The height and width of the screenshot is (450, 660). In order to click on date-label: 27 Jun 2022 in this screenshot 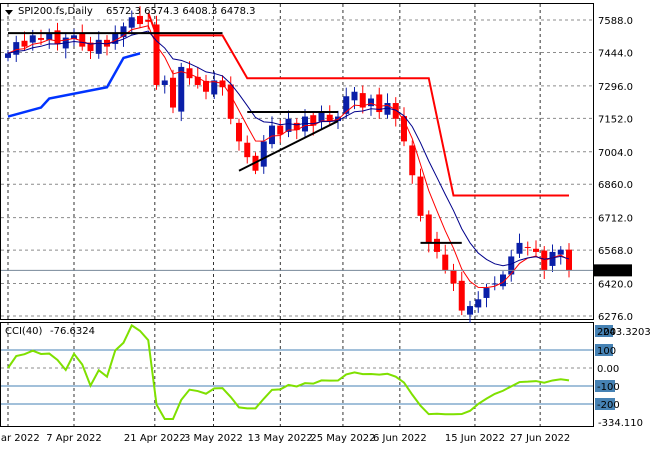, I will do `click(540, 438)`.